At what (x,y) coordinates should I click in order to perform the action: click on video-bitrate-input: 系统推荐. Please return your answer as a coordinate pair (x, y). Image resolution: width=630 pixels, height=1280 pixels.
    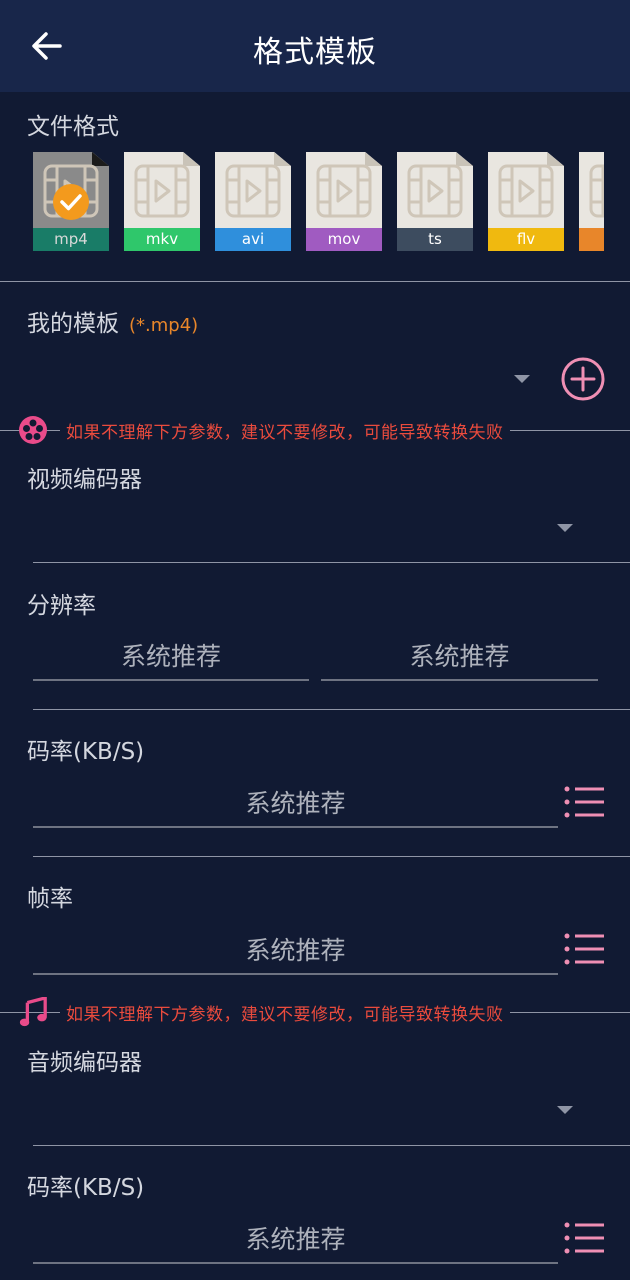
    Looking at the image, I should click on (295, 805).